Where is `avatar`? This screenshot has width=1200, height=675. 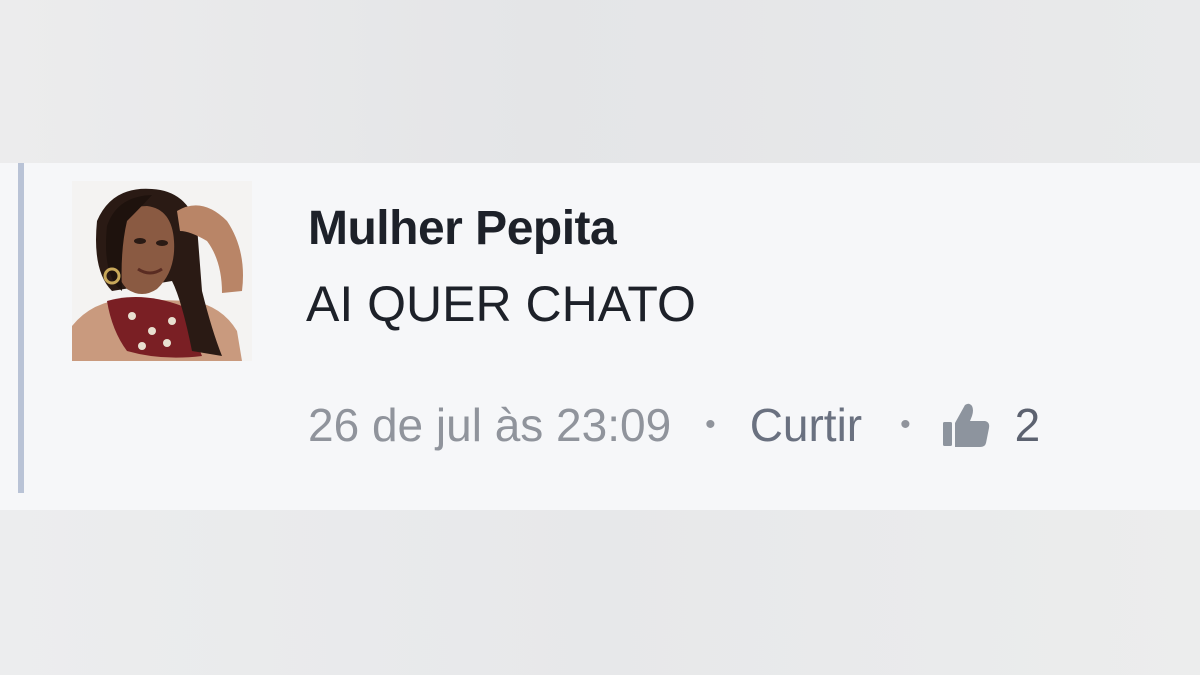
avatar is located at coordinates (162, 271).